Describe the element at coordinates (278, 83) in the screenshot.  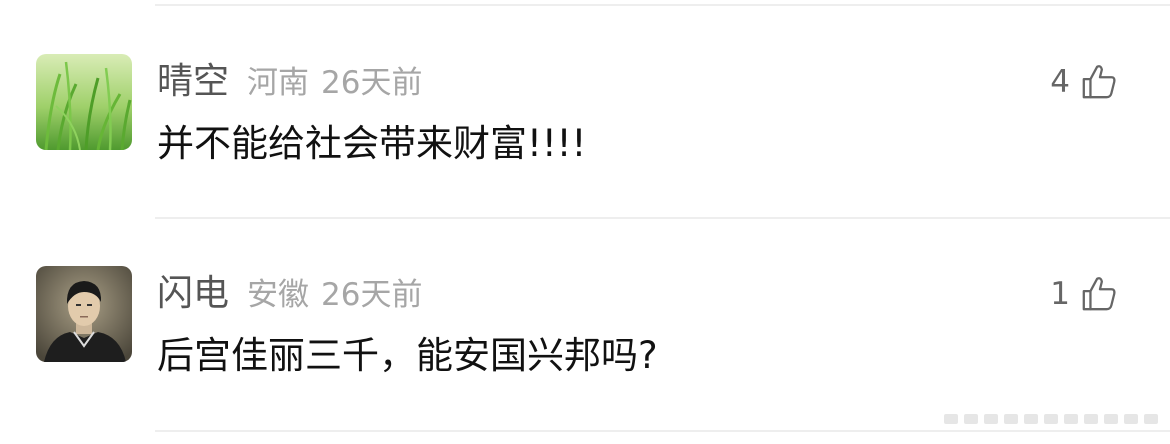
I see `region-label: 河南` at that location.